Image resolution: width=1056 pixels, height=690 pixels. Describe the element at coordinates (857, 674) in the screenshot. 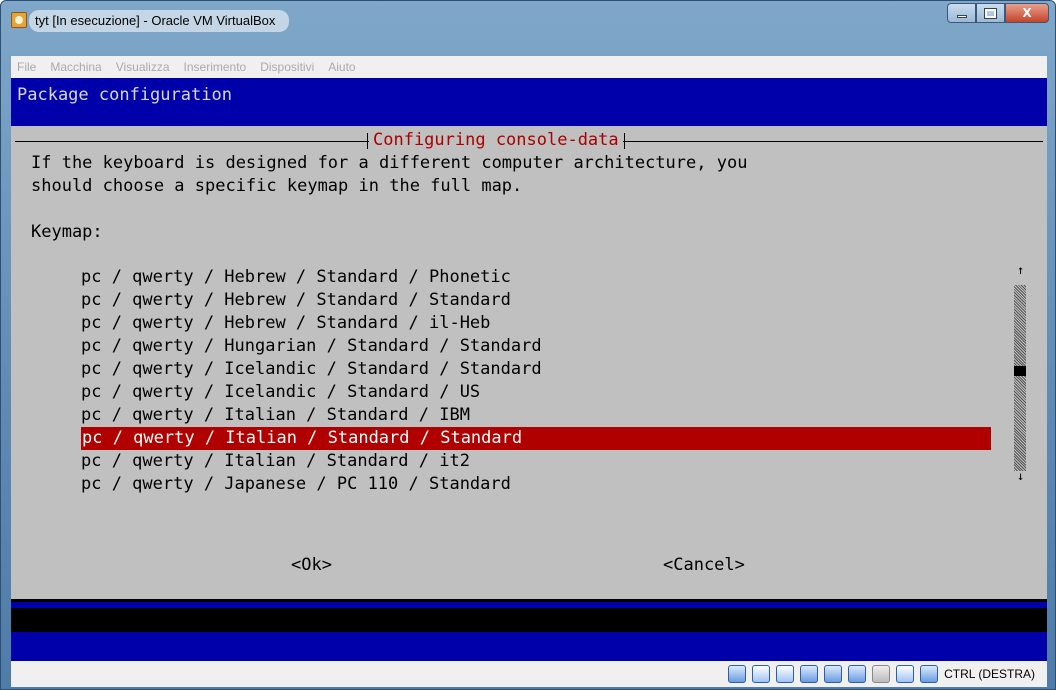

I see `network-adapter-icon` at that location.